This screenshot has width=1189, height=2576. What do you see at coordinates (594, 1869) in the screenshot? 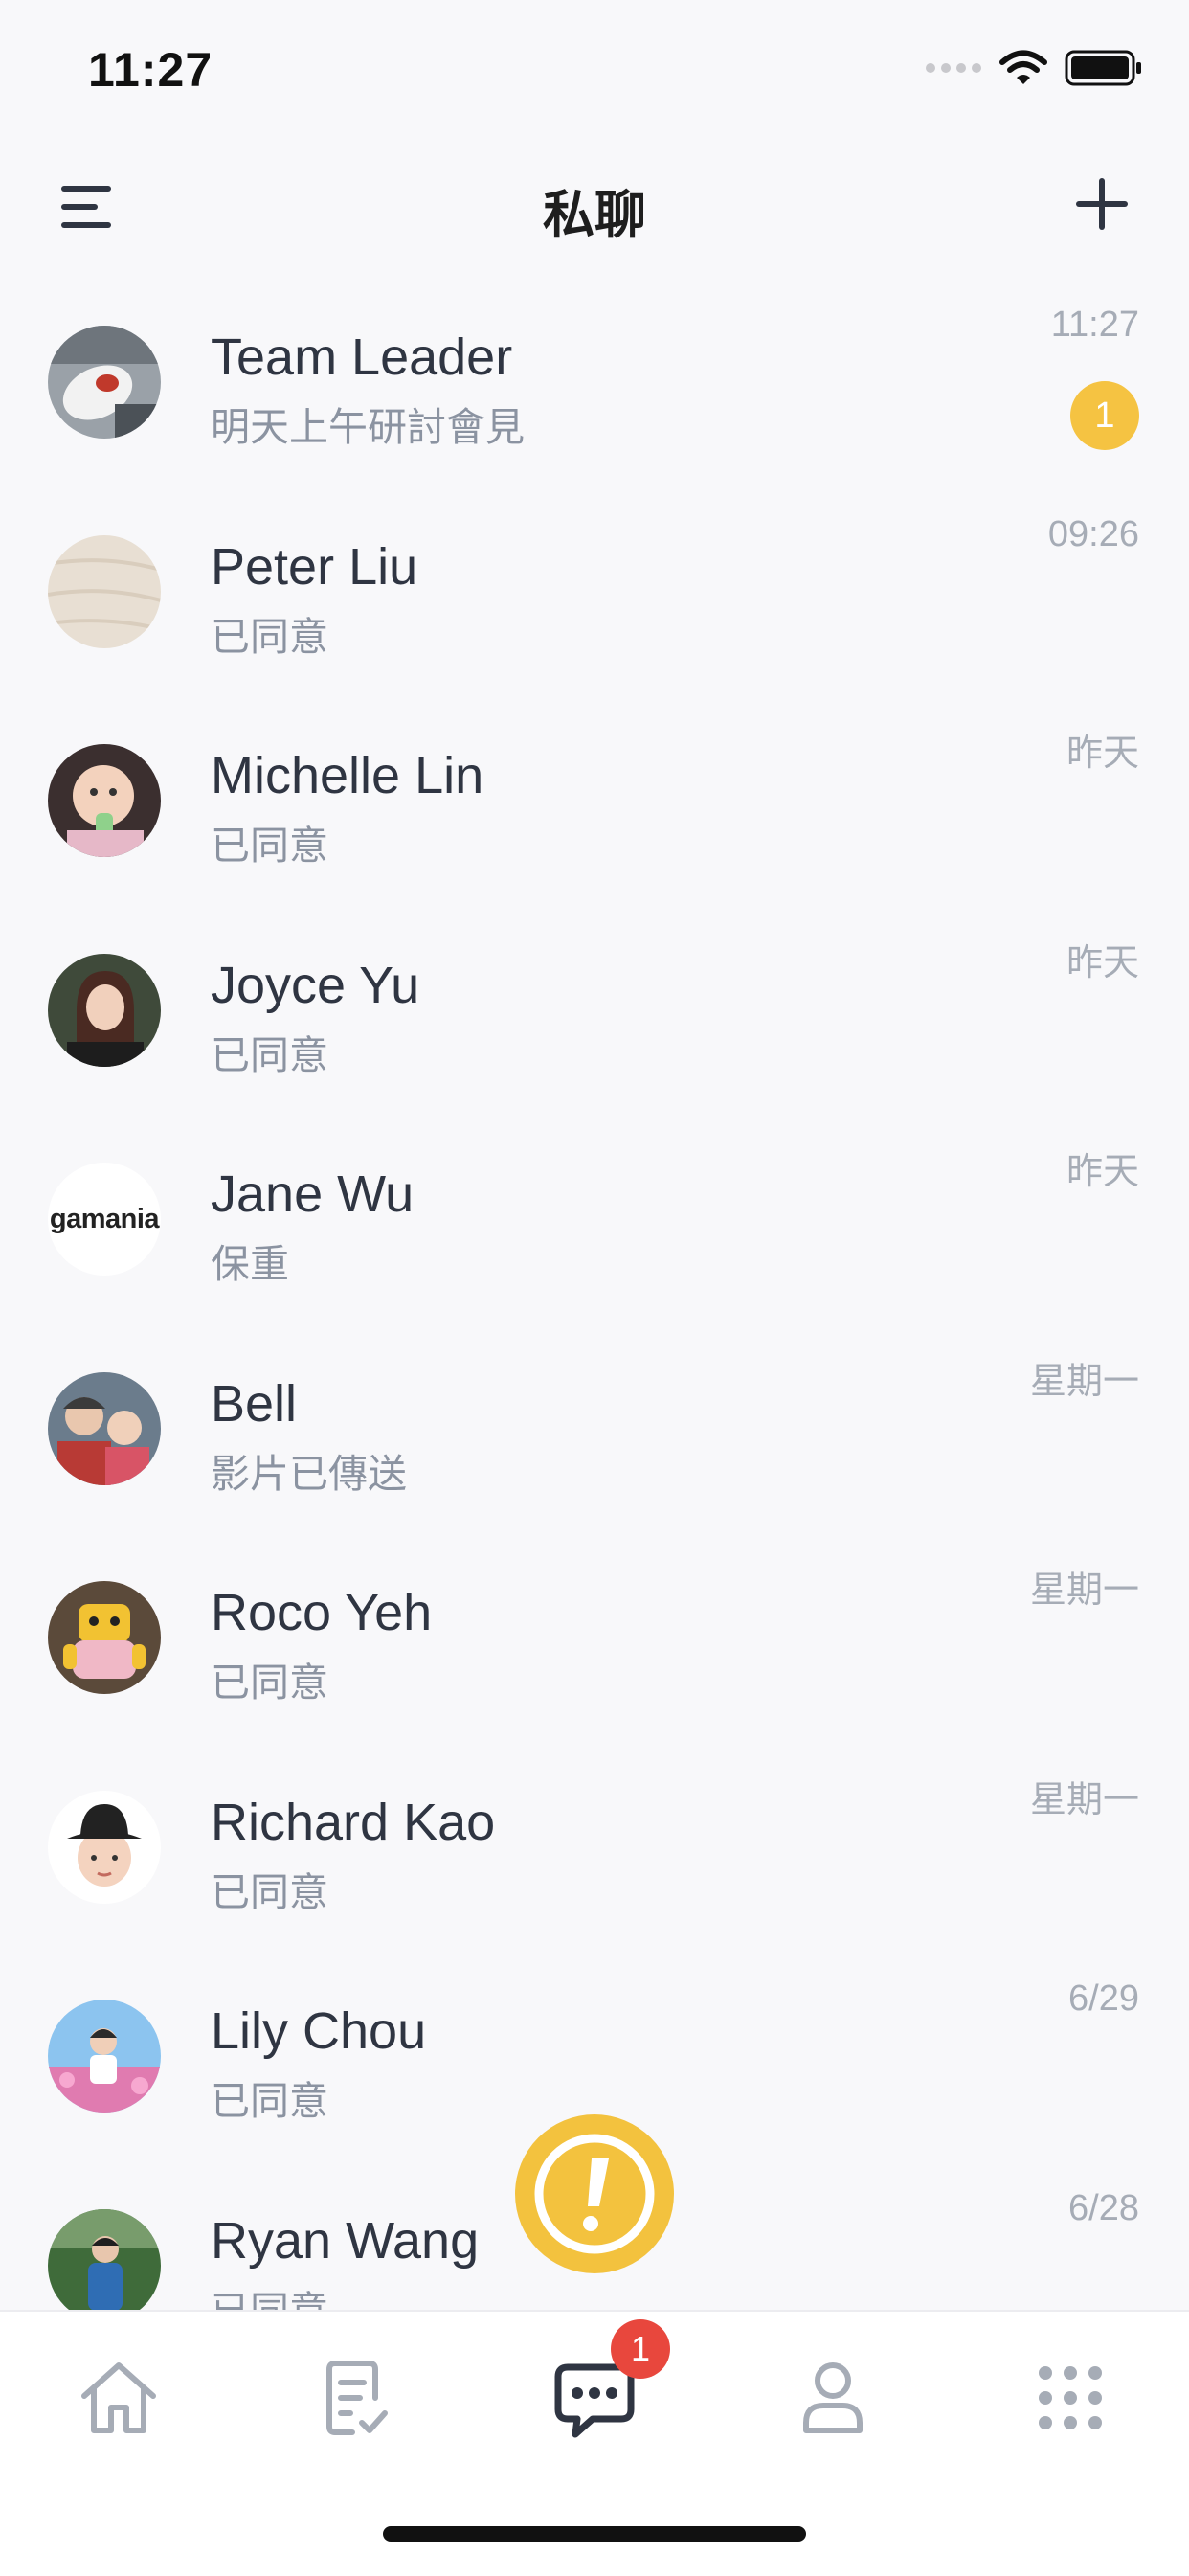
I see `chat-row-richard-kao: Richard Kao 已同意 星期一` at bounding box center [594, 1869].